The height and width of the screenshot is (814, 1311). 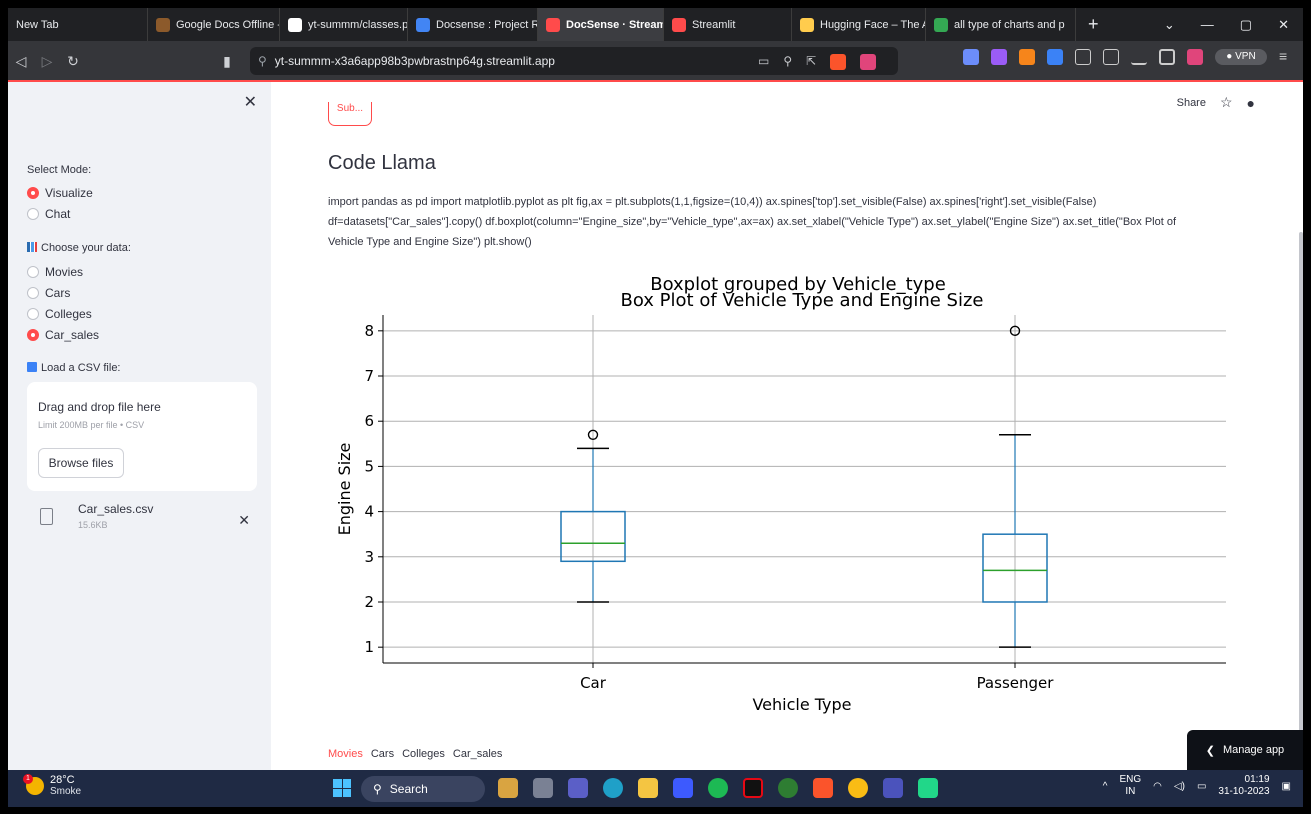 What do you see at coordinates (1027, 57) in the screenshot?
I see `metamask-icon` at bounding box center [1027, 57].